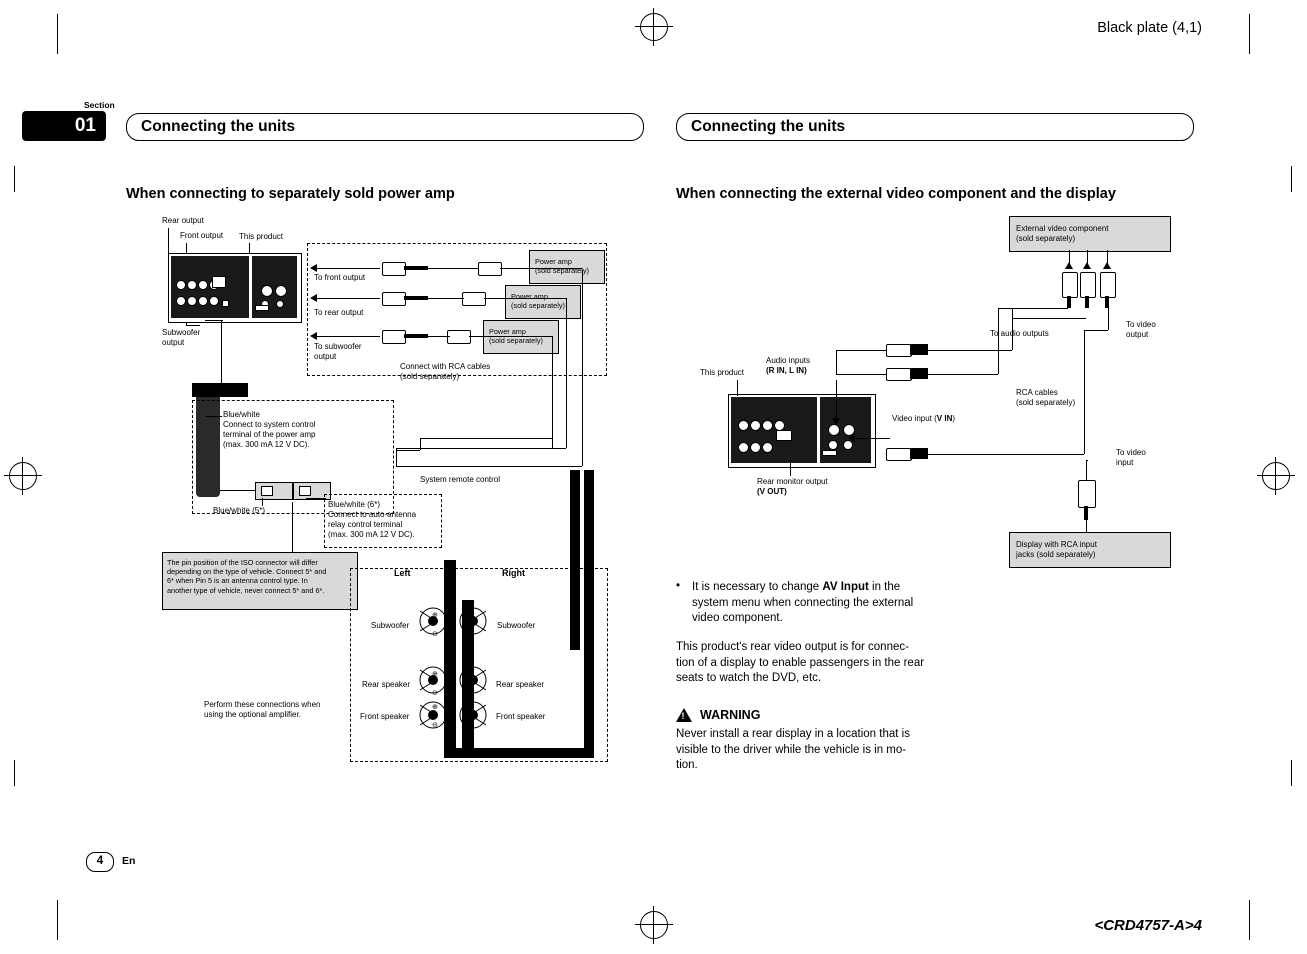  Describe the element at coordinates (914, 418) in the screenshot. I see `video-input-text: Video input (` at that location.